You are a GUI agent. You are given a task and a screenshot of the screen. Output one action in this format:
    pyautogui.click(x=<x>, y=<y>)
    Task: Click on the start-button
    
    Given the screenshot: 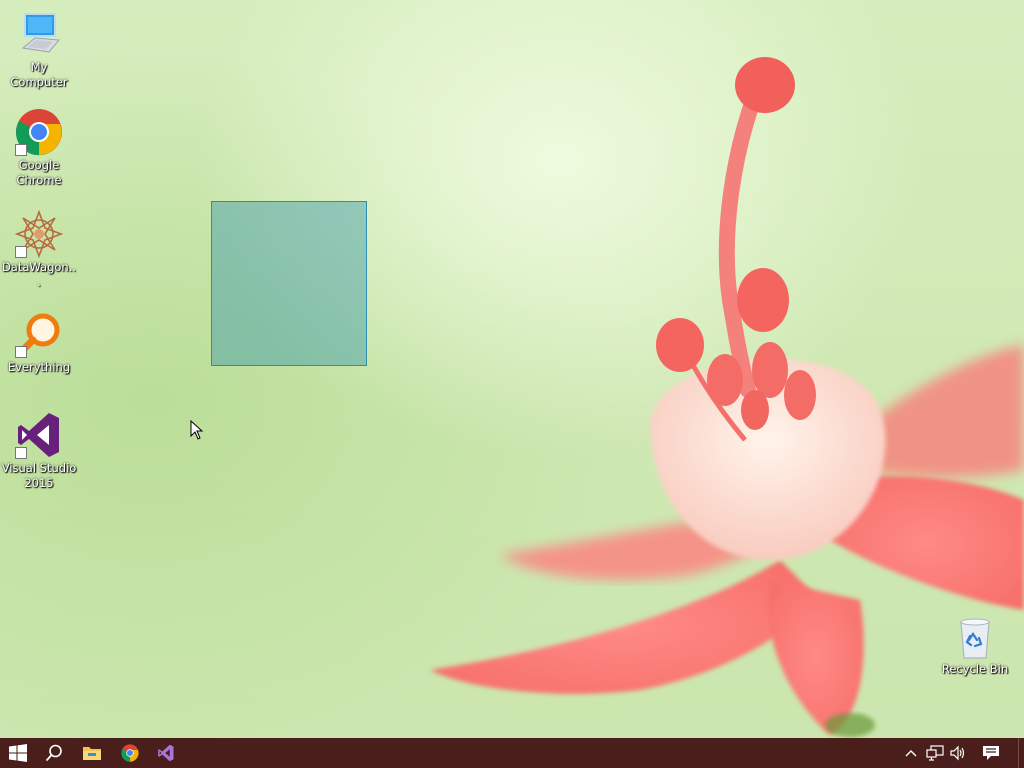 What is the action you would take?
    pyautogui.click(x=18, y=753)
    